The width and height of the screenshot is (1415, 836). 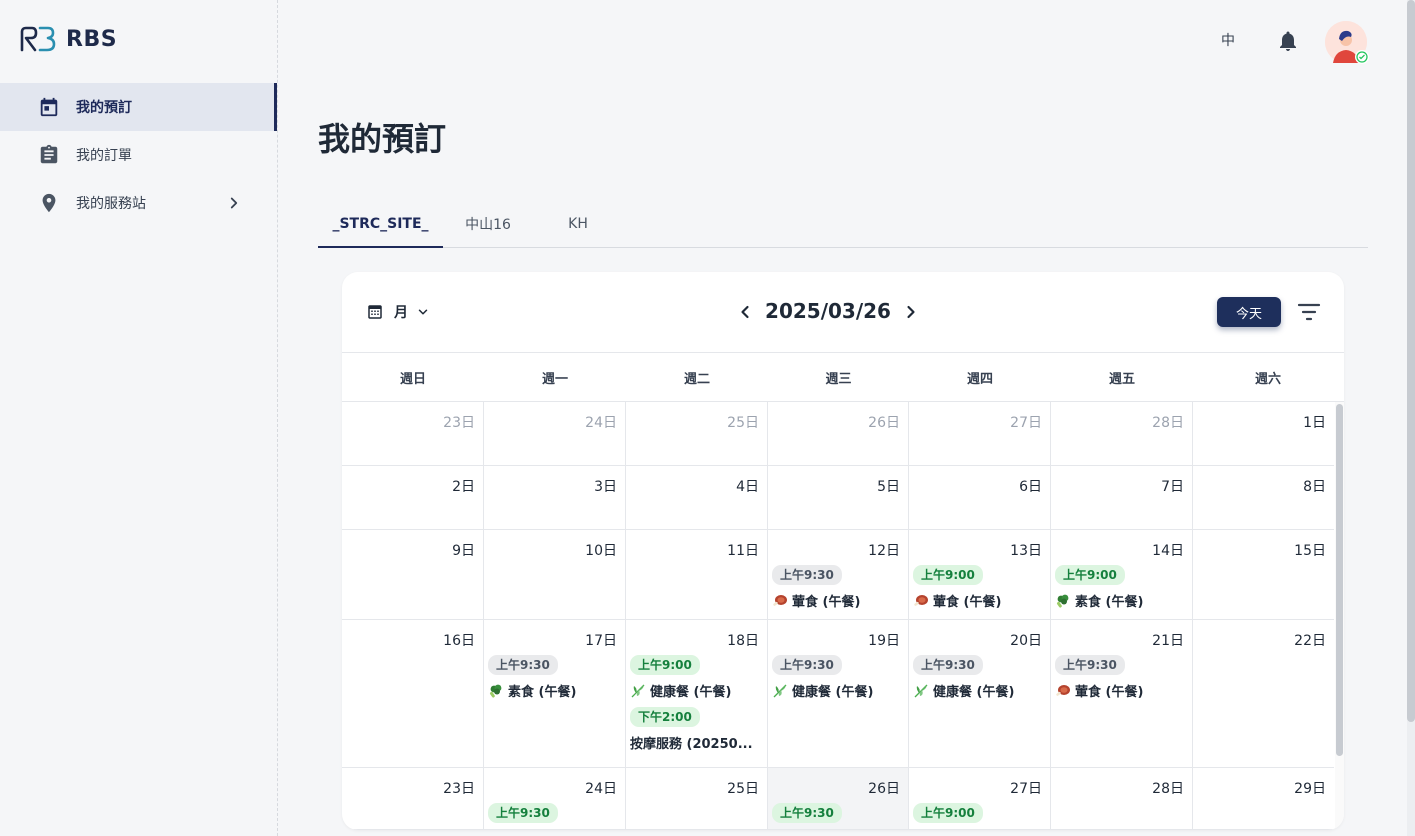 I want to click on calendar-week-row: 23日 24日 上午9:30 25日 26日 上午9:30 27日 上午9:00 28日 29日, so click(x=838, y=799).